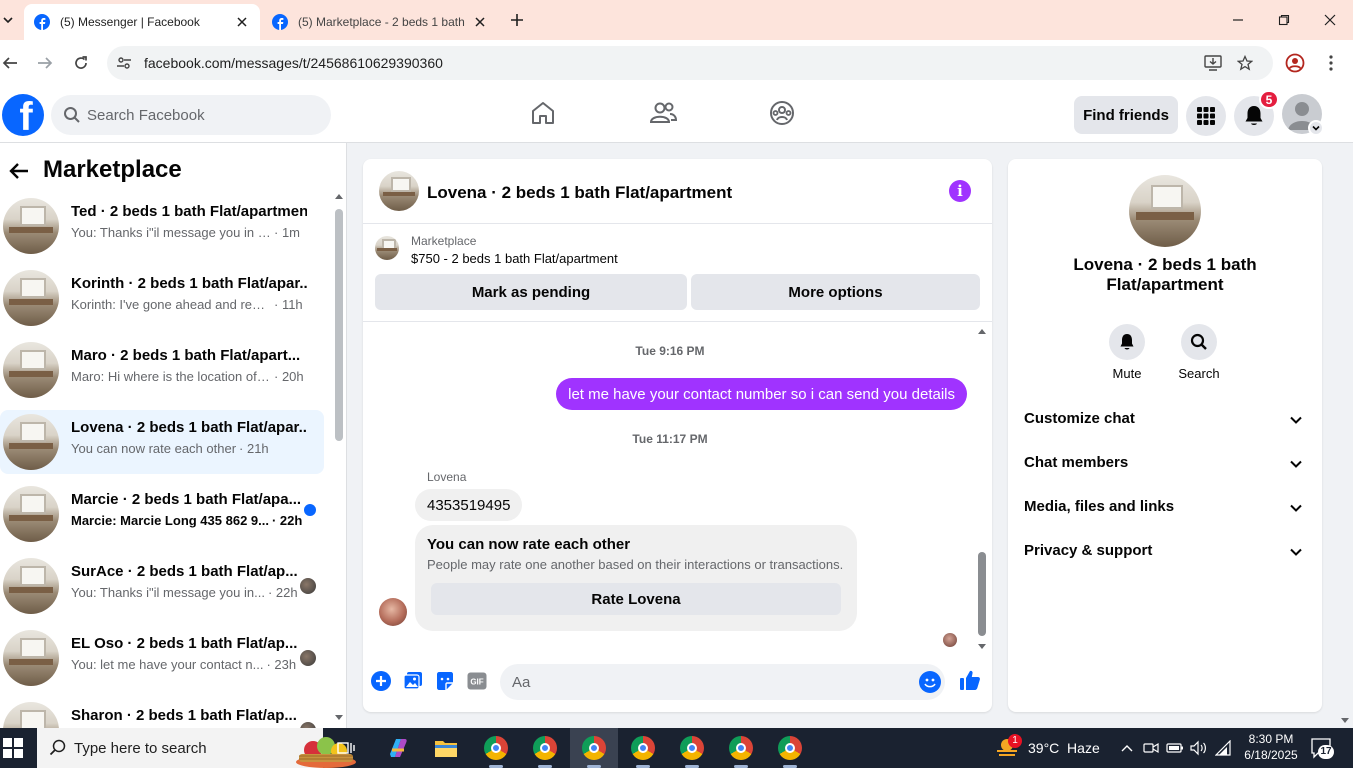  What do you see at coordinates (970, 680) in the screenshot?
I see `thumbs-up-icon` at bounding box center [970, 680].